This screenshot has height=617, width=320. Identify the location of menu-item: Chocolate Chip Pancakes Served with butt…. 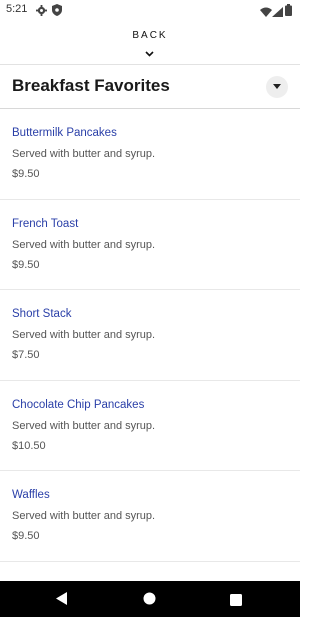
(150, 426).